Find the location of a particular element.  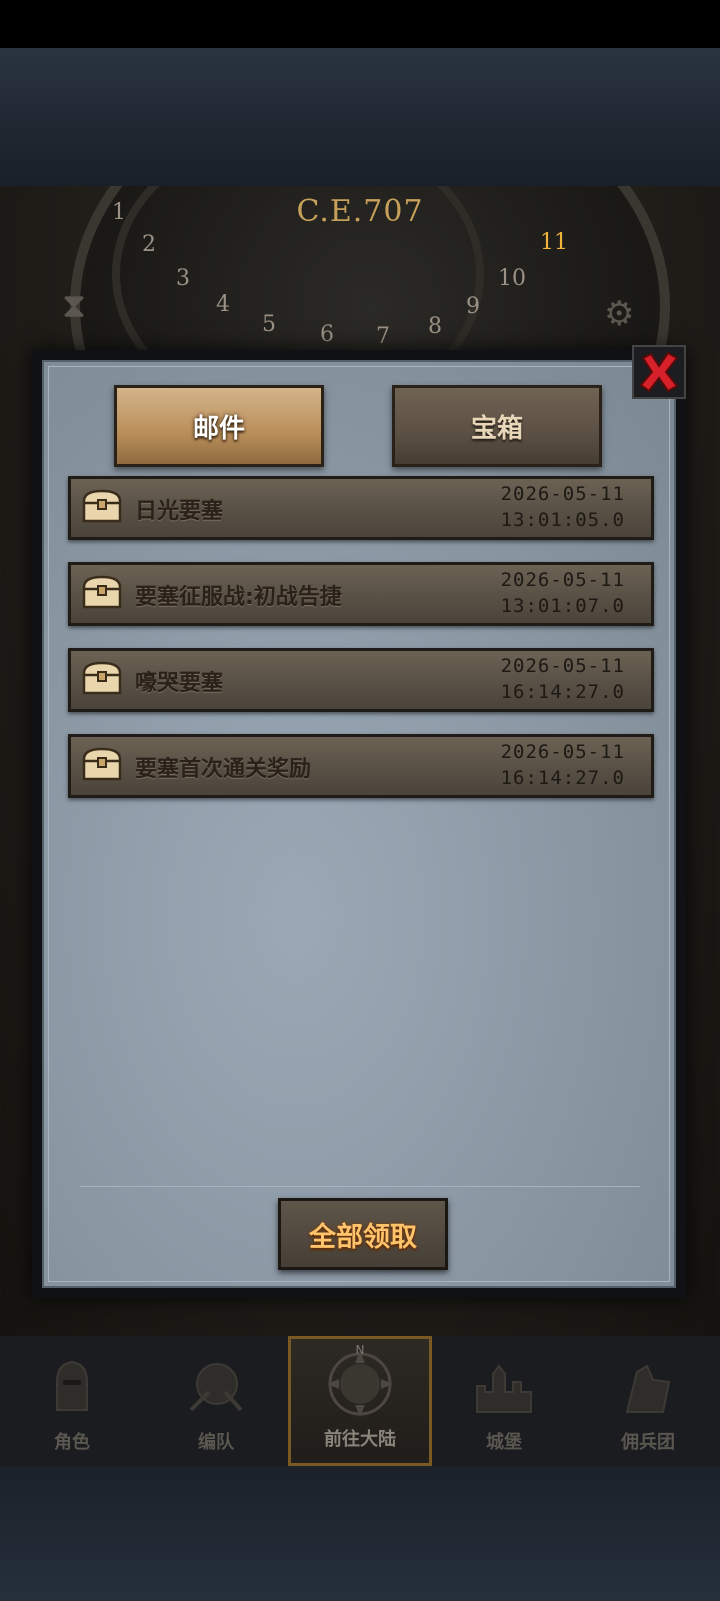

nav-label: 编队 is located at coordinates (216, 1442).